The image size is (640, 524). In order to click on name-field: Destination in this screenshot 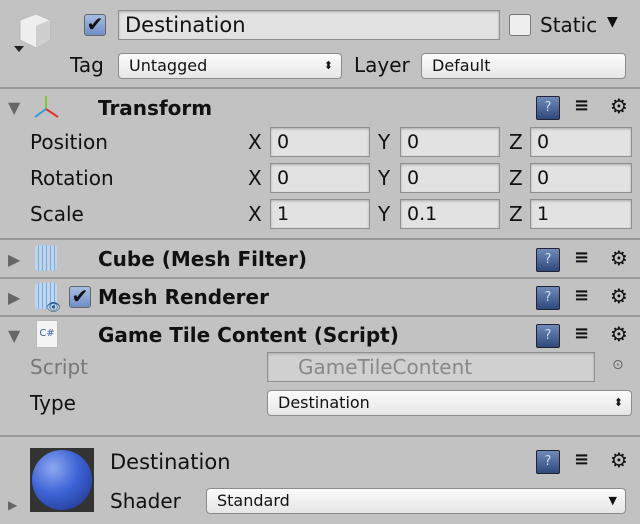, I will do `click(309, 25)`.